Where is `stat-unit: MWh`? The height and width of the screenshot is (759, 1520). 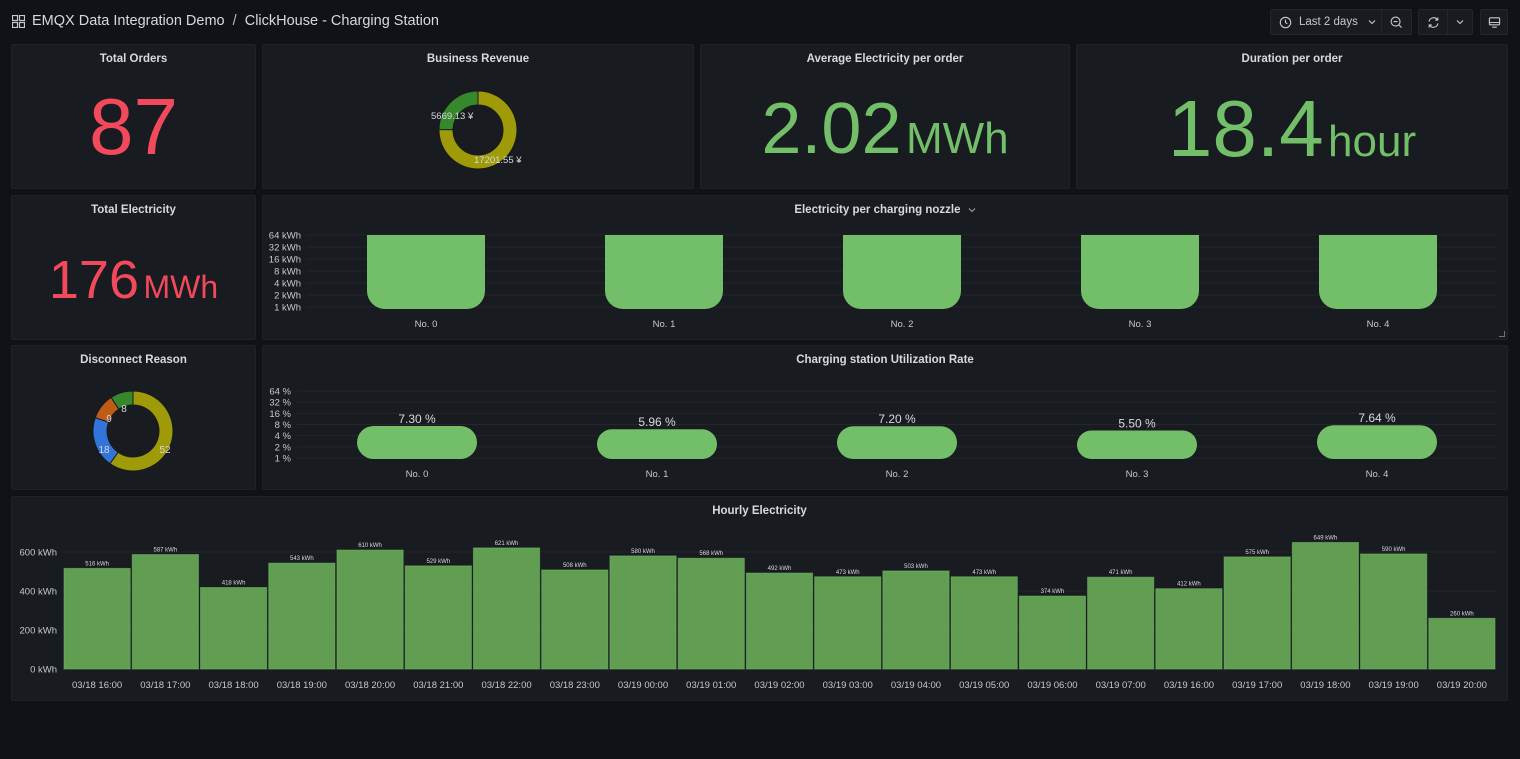 stat-unit: MWh is located at coordinates (957, 138).